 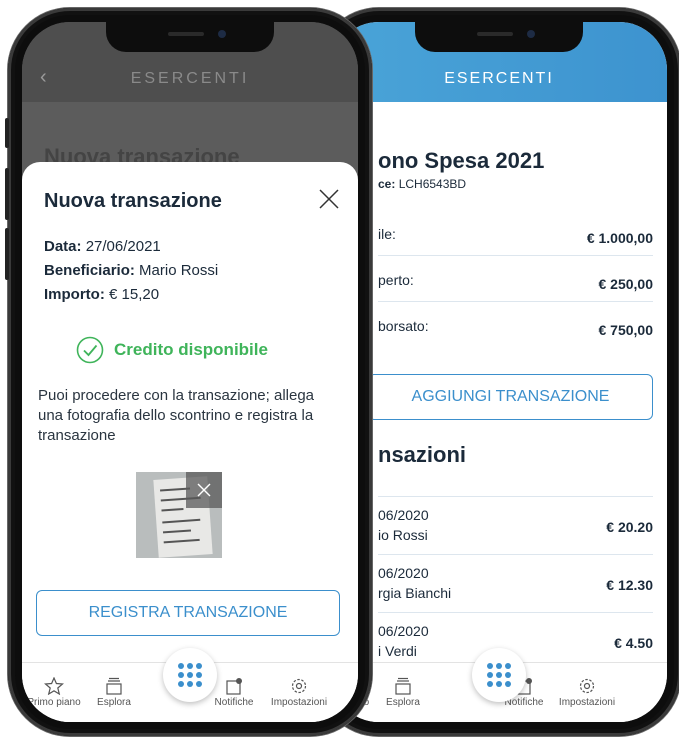 What do you see at coordinates (626, 284) in the screenshot?
I see `row-value: € 250,00` at bounding box center [626, 284].